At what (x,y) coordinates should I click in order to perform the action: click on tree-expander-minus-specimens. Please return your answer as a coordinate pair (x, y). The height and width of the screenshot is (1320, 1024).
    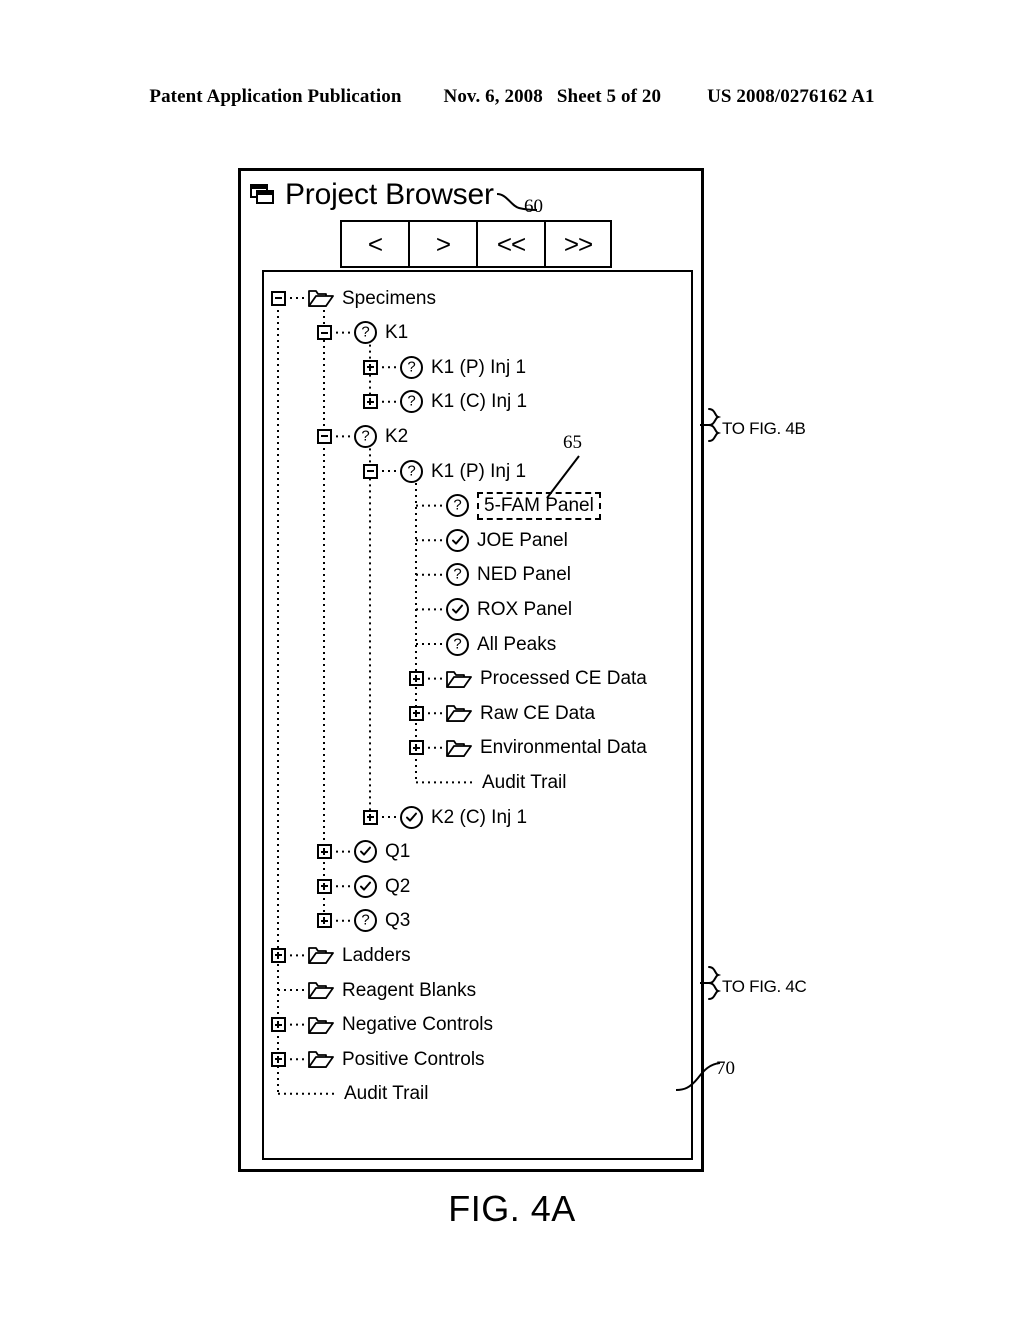
    Looking at the image, I should click on (278, 298).